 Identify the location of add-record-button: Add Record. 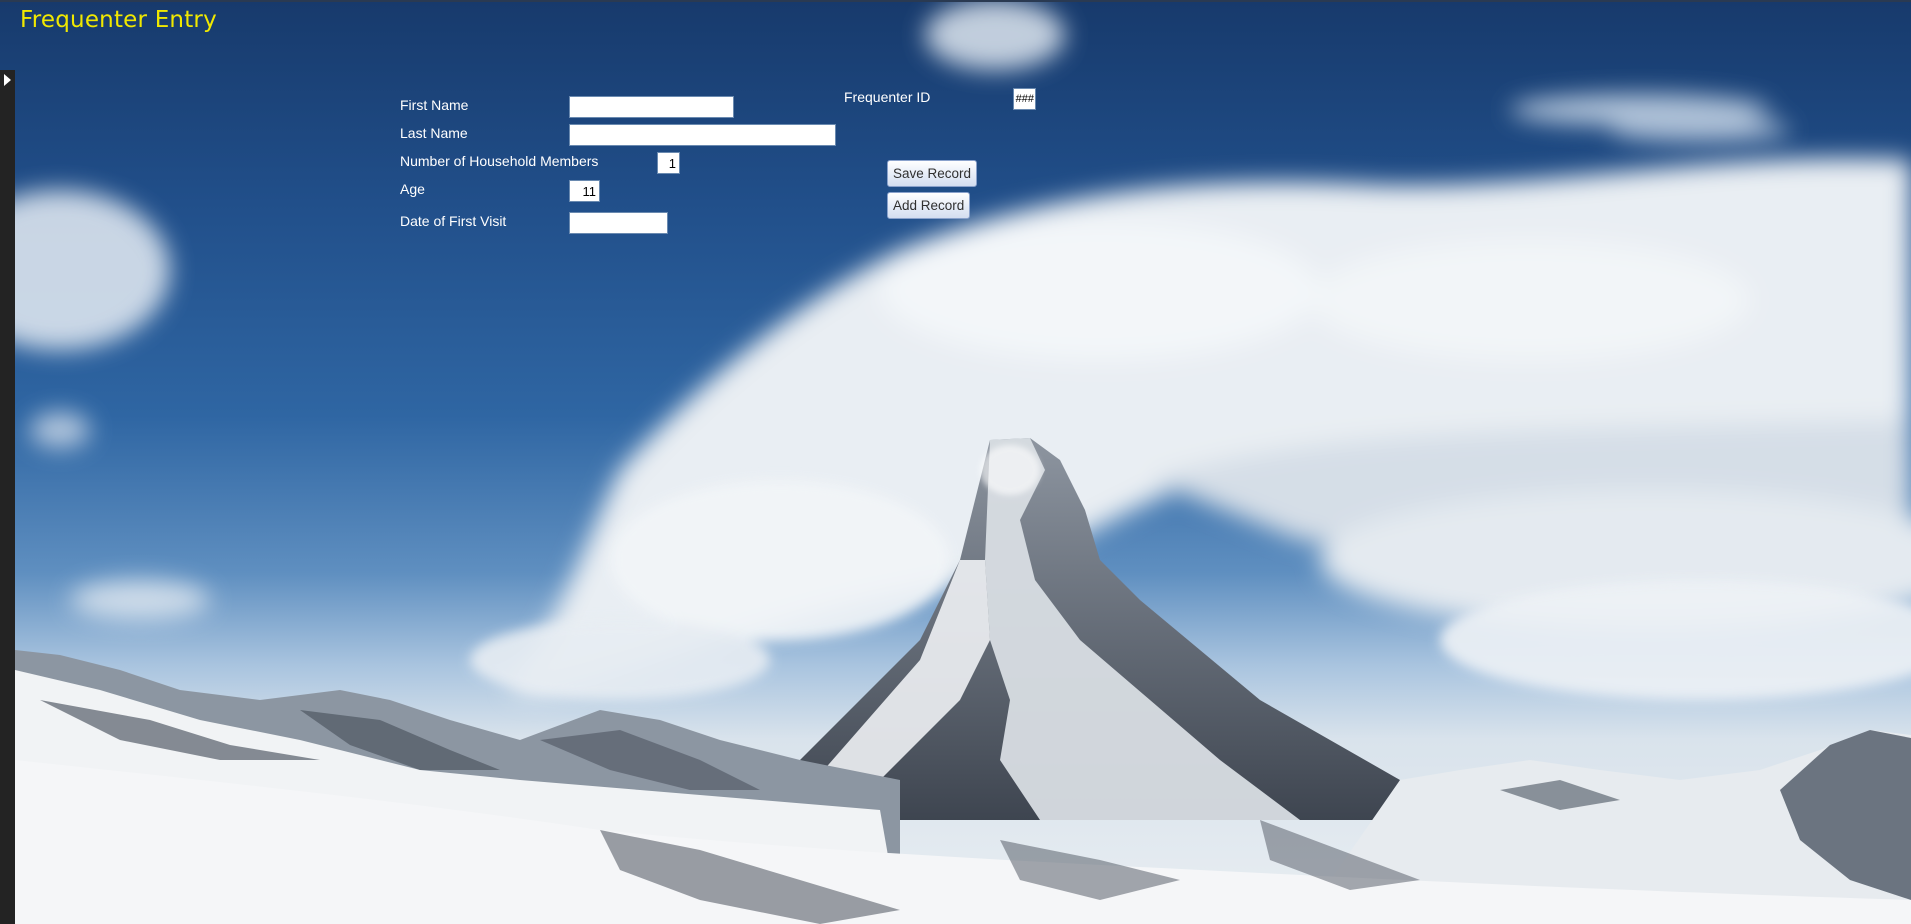
(929, 205).